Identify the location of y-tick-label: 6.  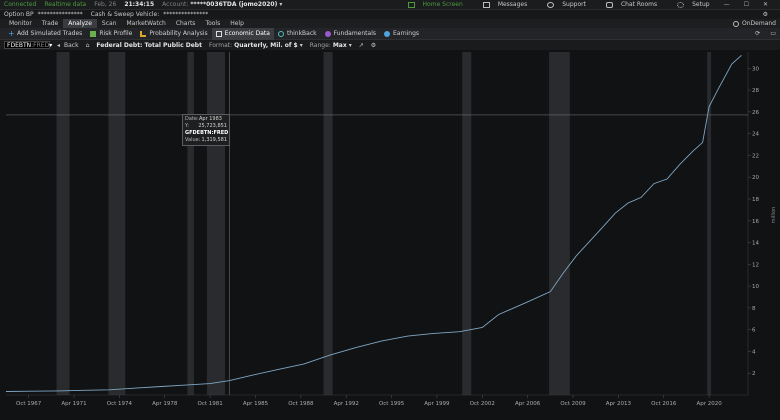
(754, 331).